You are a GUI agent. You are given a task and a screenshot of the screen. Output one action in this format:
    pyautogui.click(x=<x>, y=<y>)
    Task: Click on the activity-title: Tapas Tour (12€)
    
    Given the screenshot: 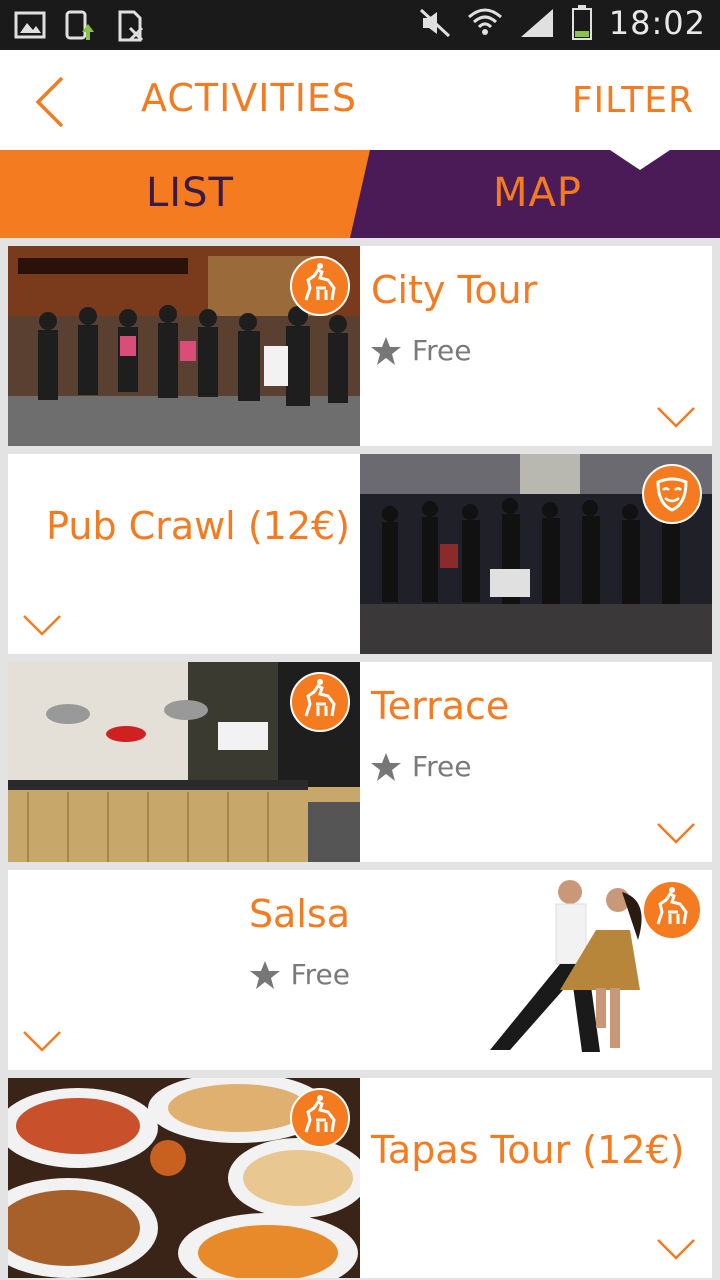 What is the action you would take?
    pyautogui.click(x=528, y=1150)
    